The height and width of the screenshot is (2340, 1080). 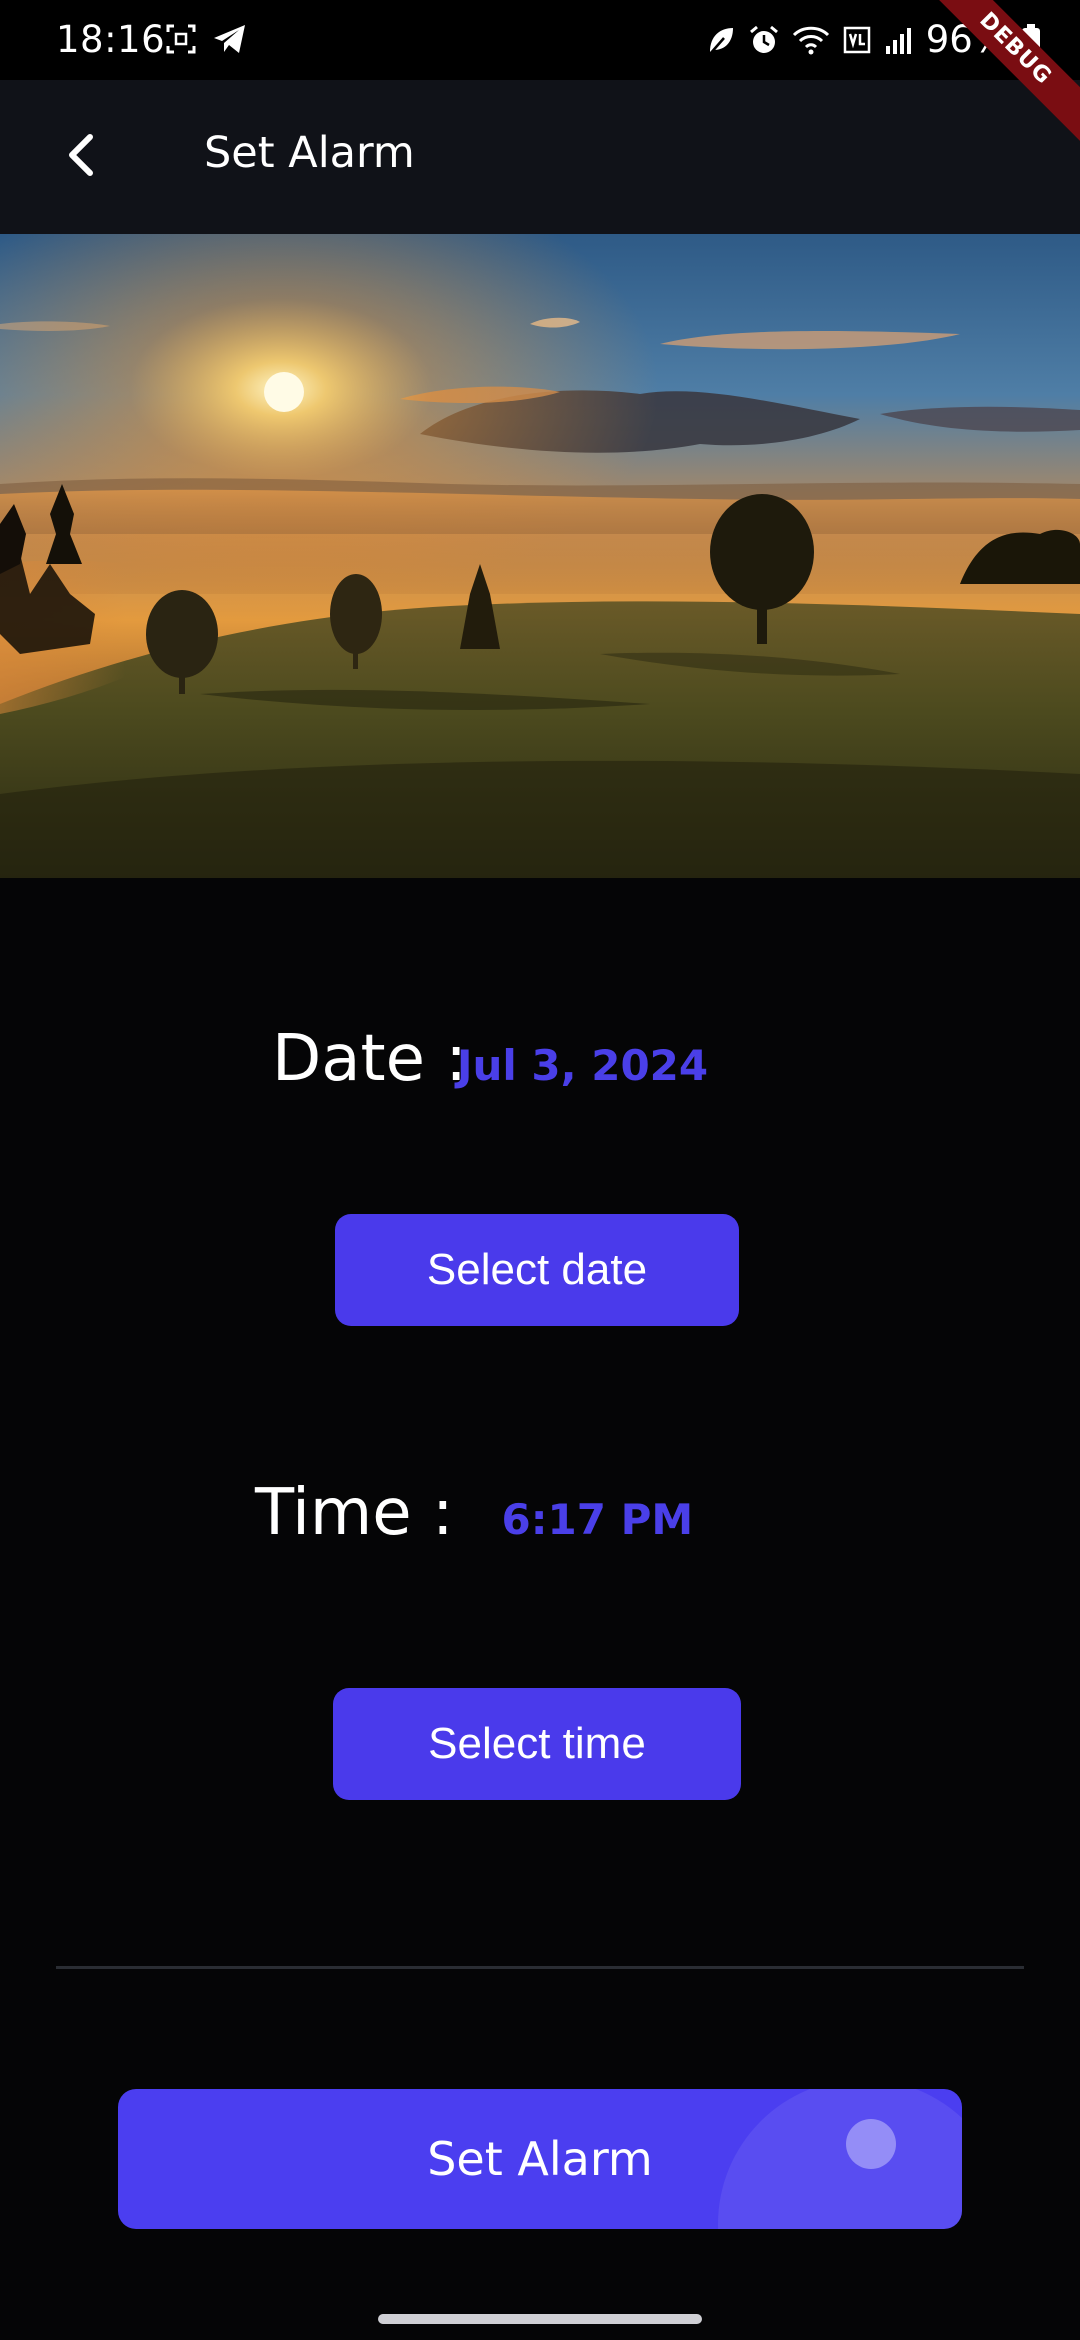 What do you see at coordinates (369, 1059) in the screenshot?
I see `date-label: Date :` at bounding box center [369, 1059].